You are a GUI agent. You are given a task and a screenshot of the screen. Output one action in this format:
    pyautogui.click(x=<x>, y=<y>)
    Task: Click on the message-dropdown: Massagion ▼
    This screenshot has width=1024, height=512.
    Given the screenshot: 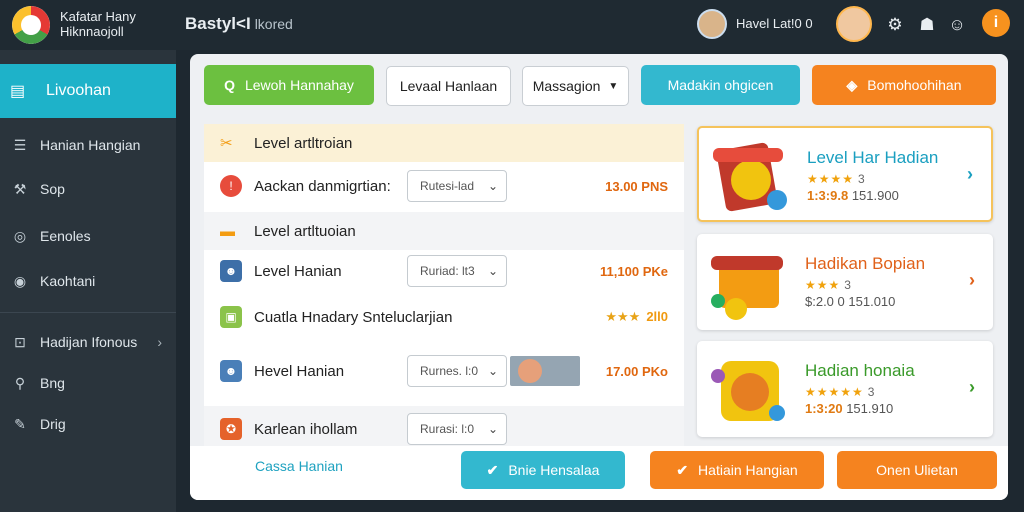 What is the action you would take?
    pyautogui.click(x=575, y=86)
    